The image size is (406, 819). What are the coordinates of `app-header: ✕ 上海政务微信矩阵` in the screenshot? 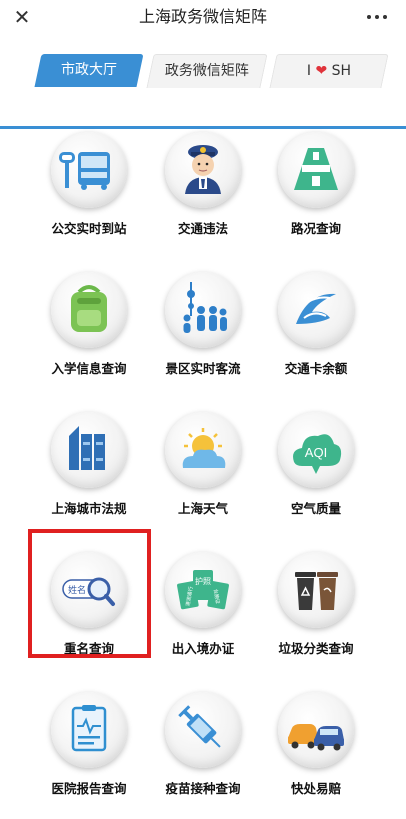 It's located at (203, 19).